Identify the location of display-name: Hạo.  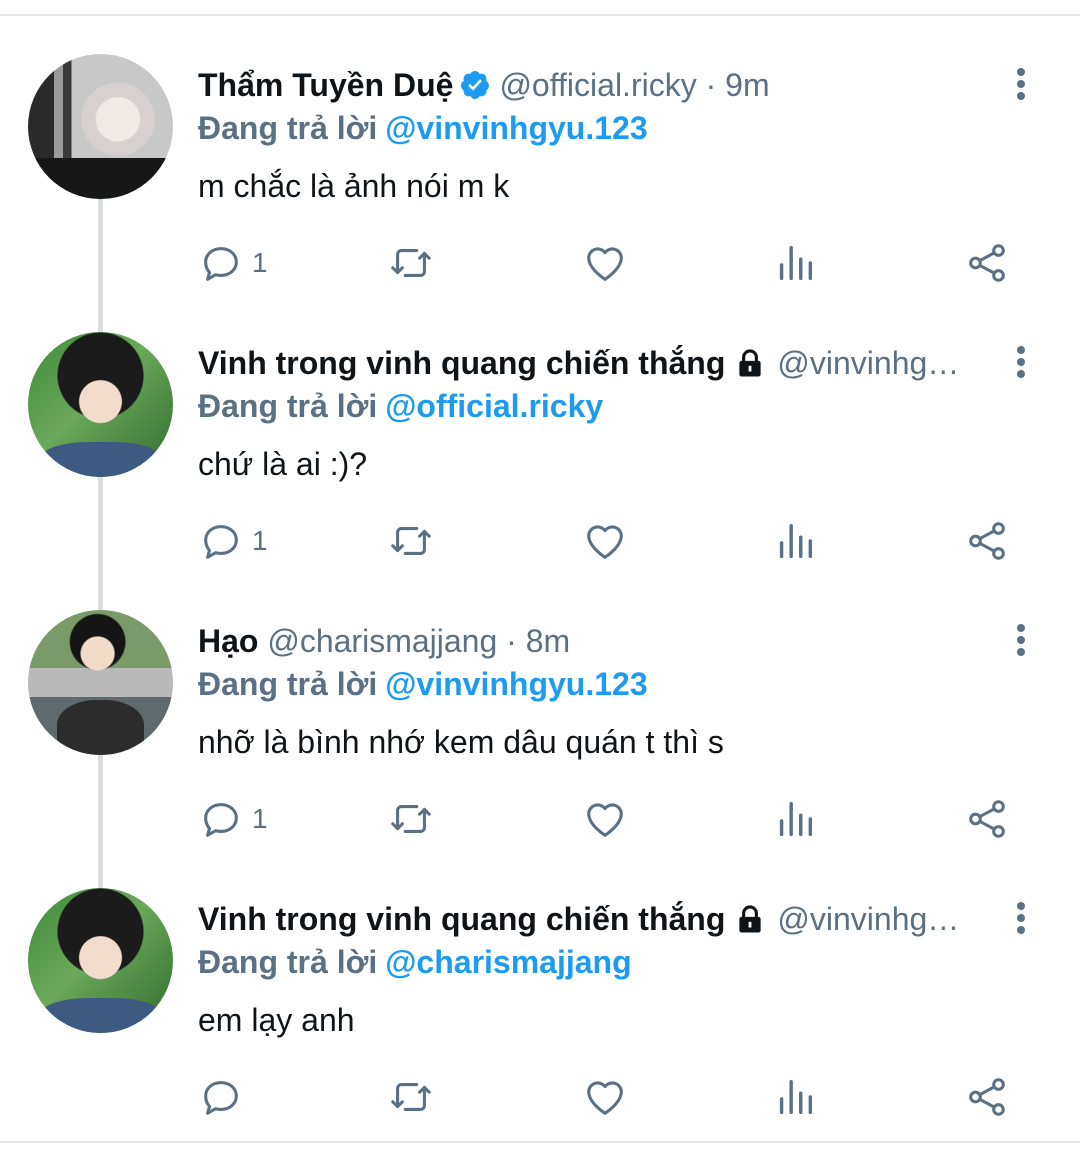
(228, 641).